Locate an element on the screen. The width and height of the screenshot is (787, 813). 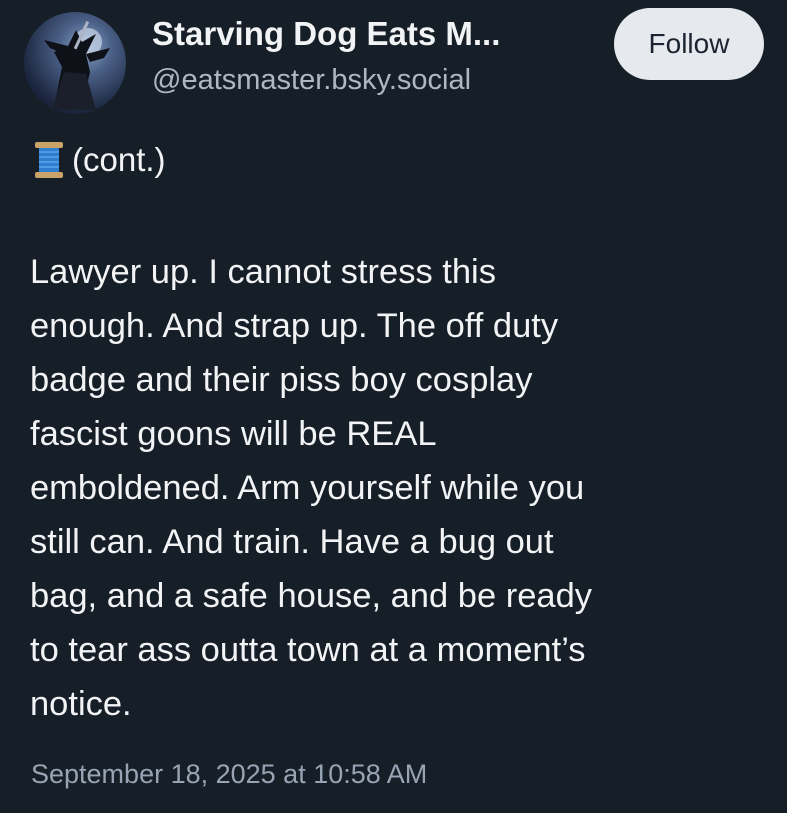
post-body-line: emboldened. Arm yourself while you is located at coordinates (307, 488).